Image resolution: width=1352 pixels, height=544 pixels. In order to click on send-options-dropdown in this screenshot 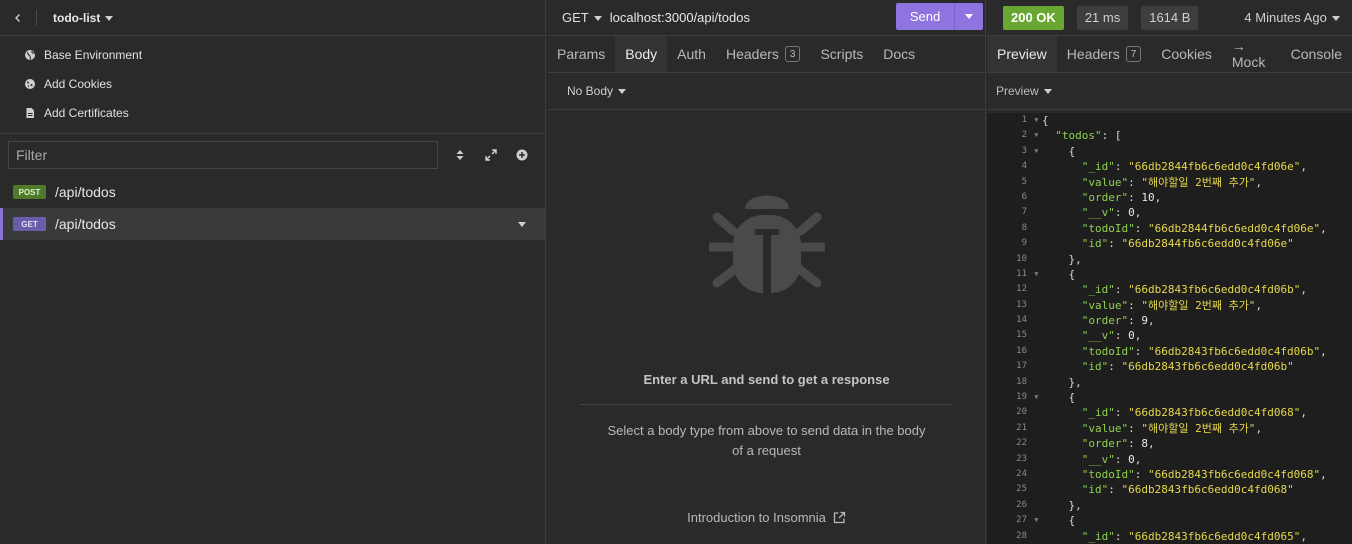, I will do `click(968, 16)`.